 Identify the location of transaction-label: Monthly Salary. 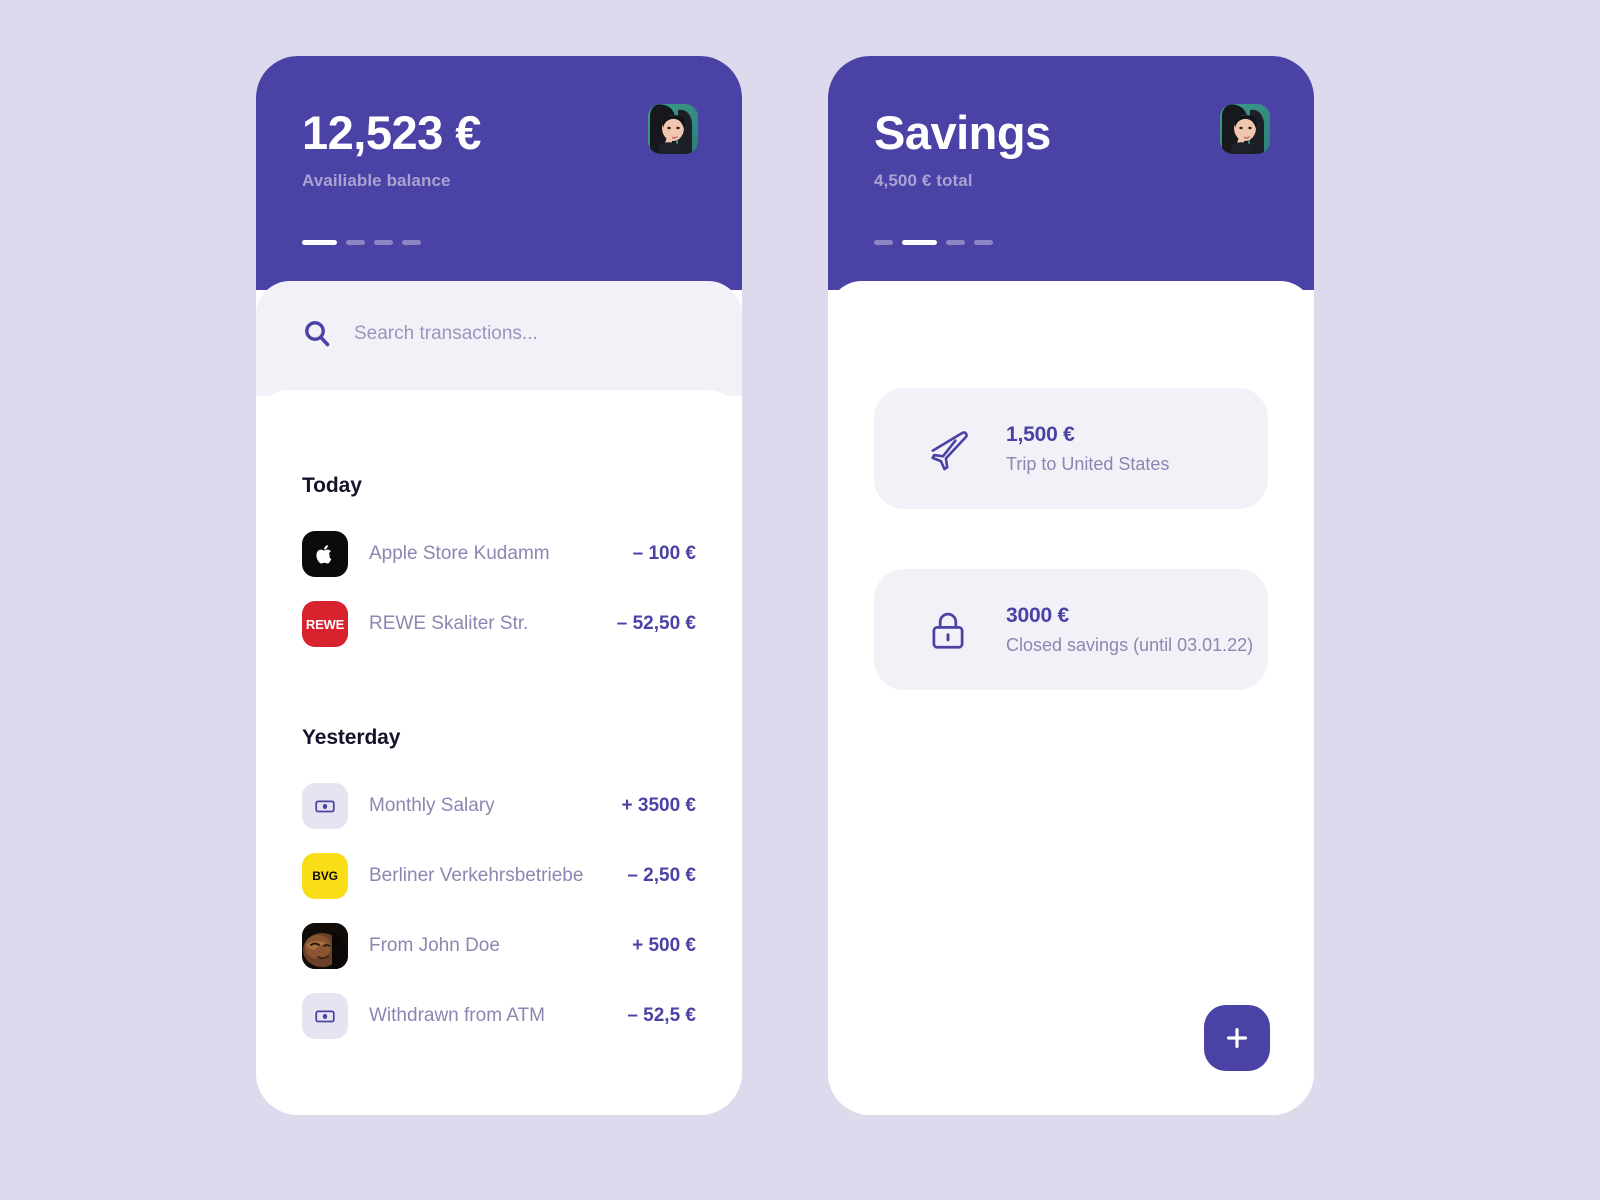
(432, 805).